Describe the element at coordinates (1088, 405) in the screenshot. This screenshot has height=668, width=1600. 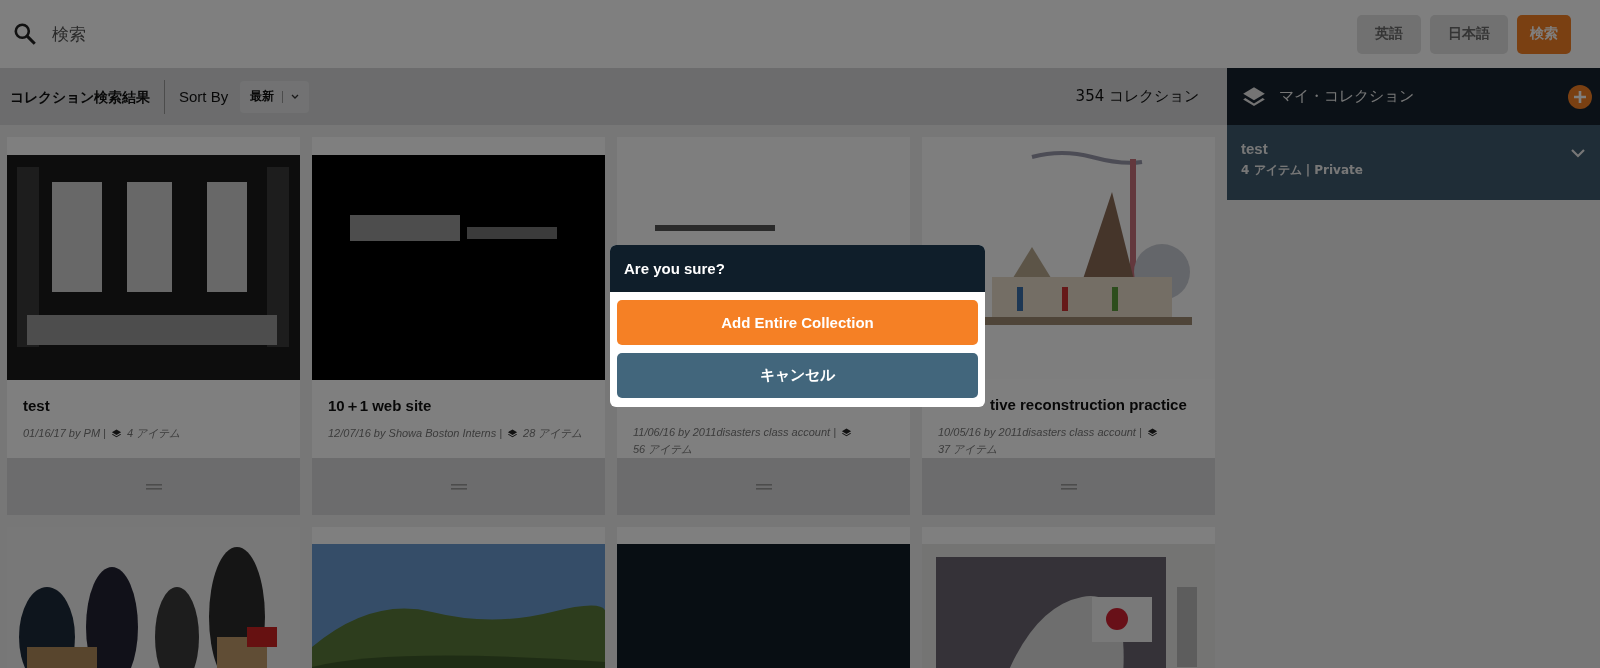
I see `collection-title: tive reconstruction practice` at that location.